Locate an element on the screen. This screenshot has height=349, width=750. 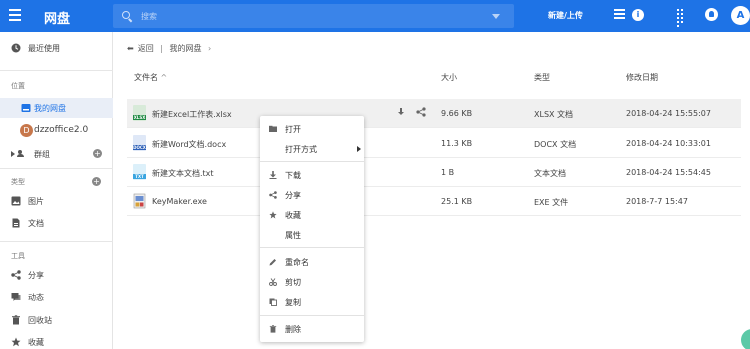
sidebar-item-org: D dzzoffice2.0 is located at coordinates (56, 131).